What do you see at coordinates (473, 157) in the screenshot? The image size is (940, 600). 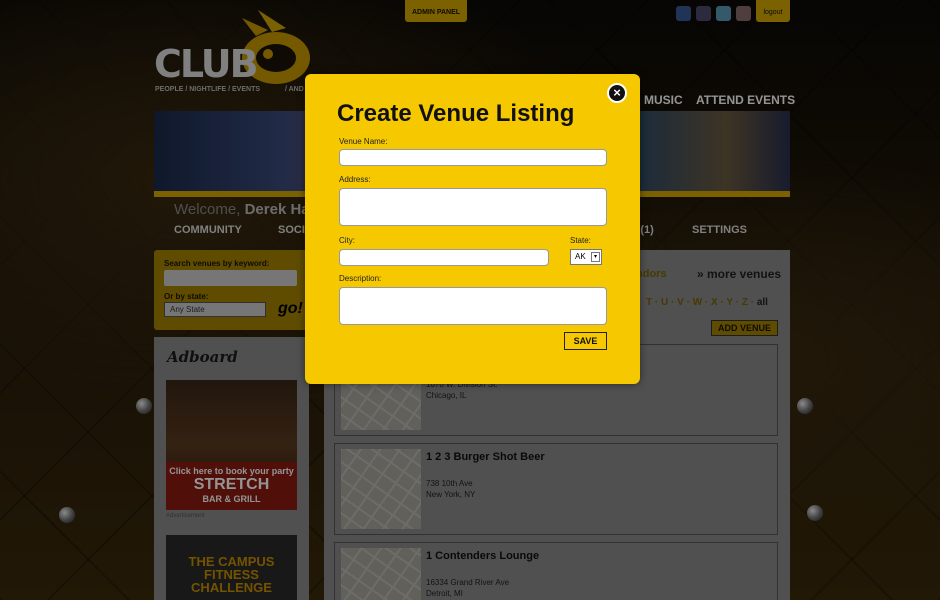 I see `venue-name-input` at bounding box center [473, 157].